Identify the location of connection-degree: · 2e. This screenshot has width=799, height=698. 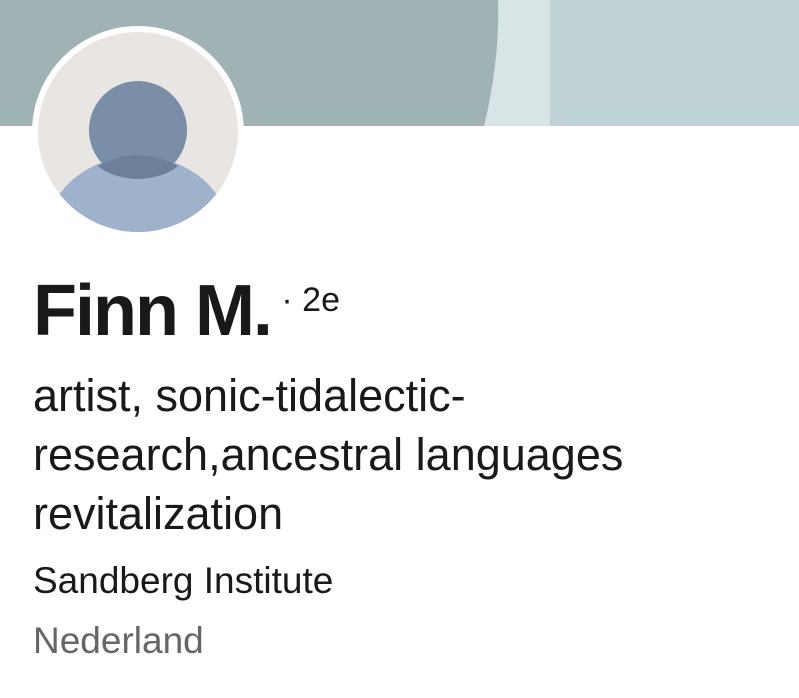
(310, 300).